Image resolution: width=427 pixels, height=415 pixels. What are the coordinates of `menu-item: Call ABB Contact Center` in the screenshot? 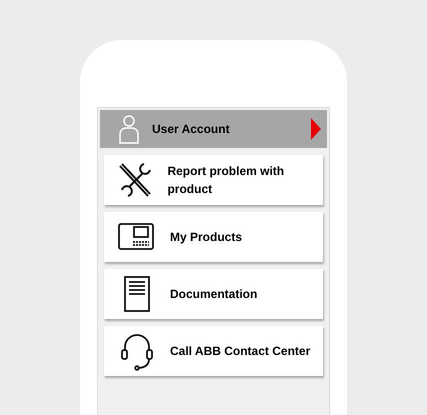 It's located at (213, 351).